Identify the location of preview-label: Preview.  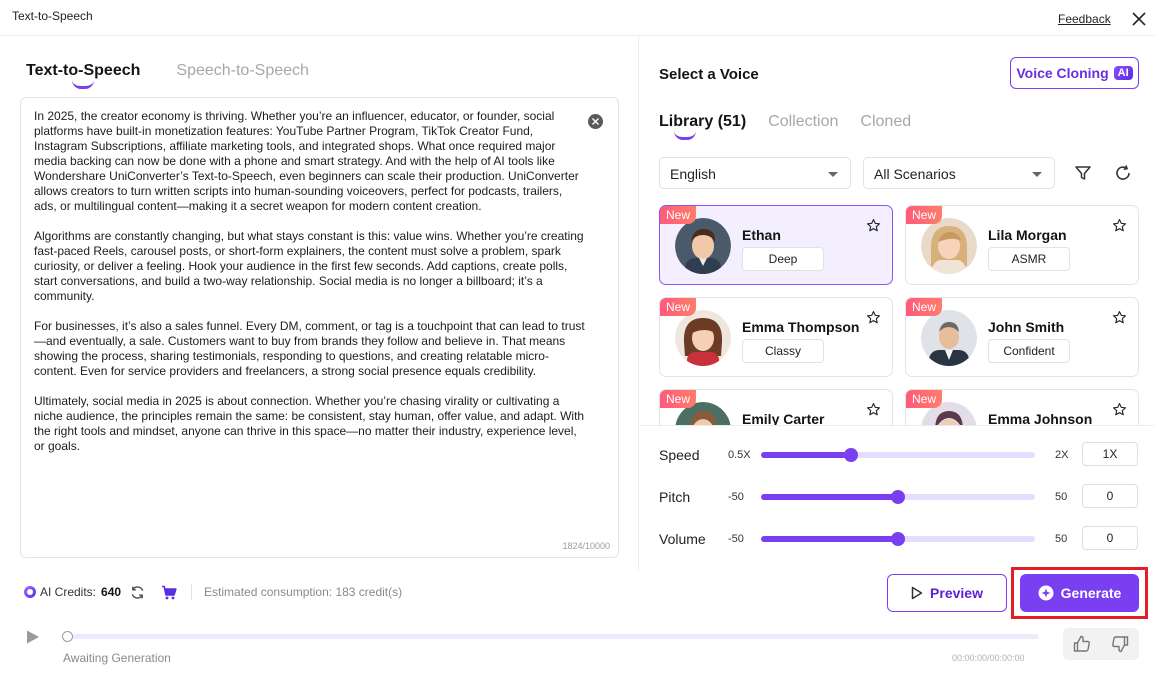
(956, 593).